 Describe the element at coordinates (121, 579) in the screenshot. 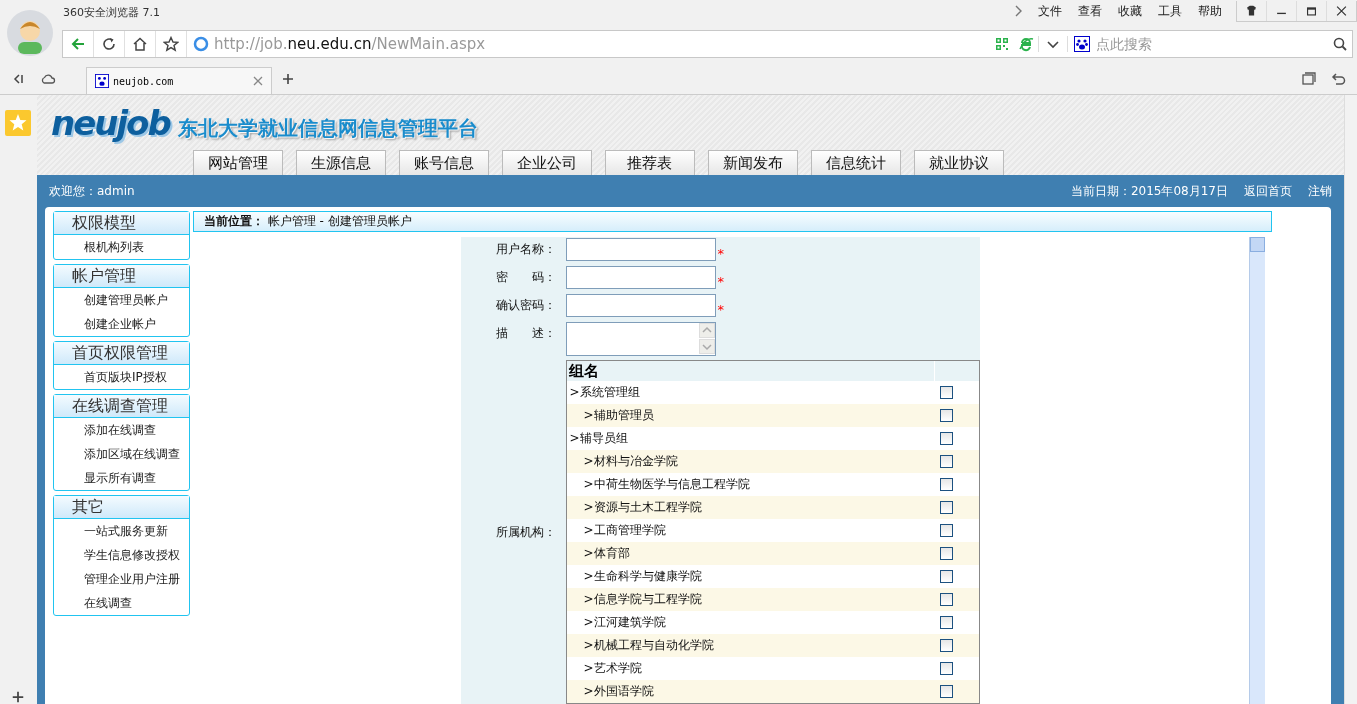

I see `sidebar-item: 管理企业用户注册` at that location.